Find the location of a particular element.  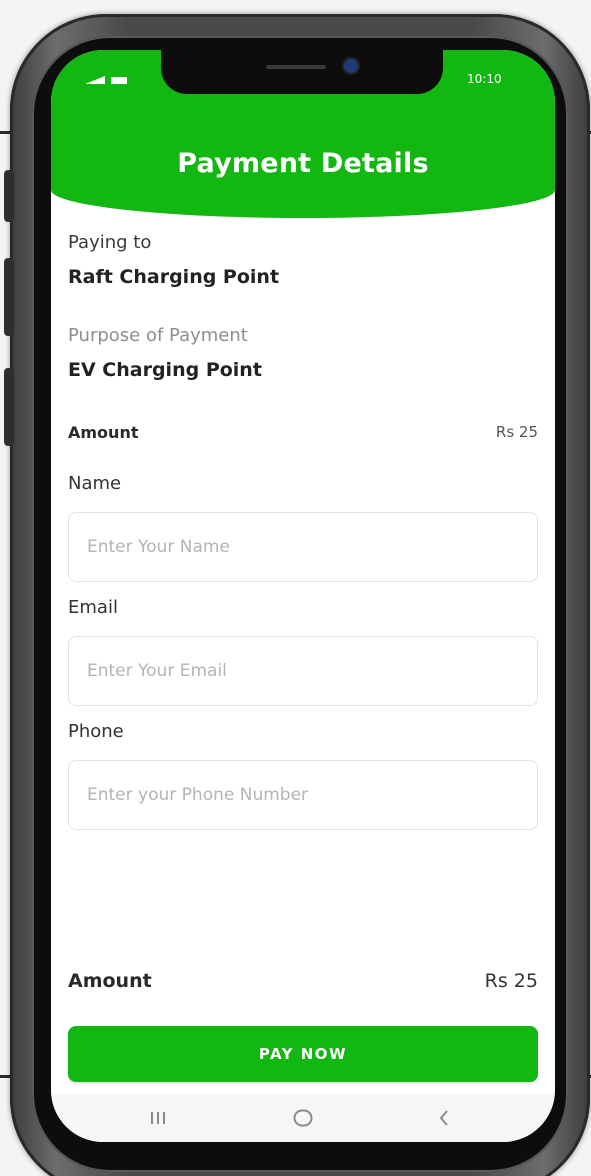

status-bar-left is located at coordinates (115, 79).